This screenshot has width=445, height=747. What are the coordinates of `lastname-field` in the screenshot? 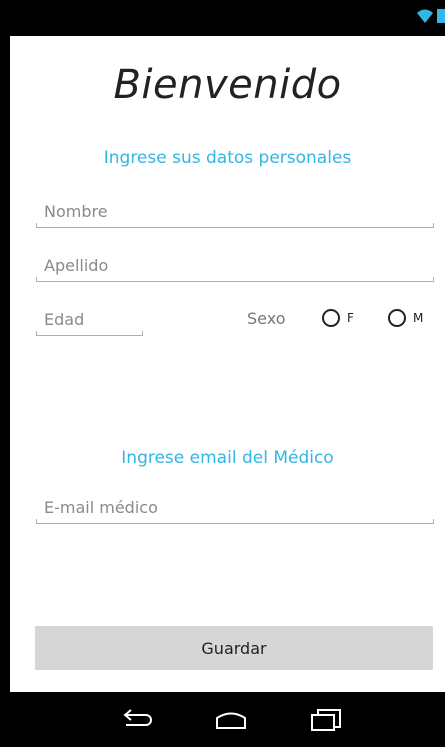 It's located at (235, 266).